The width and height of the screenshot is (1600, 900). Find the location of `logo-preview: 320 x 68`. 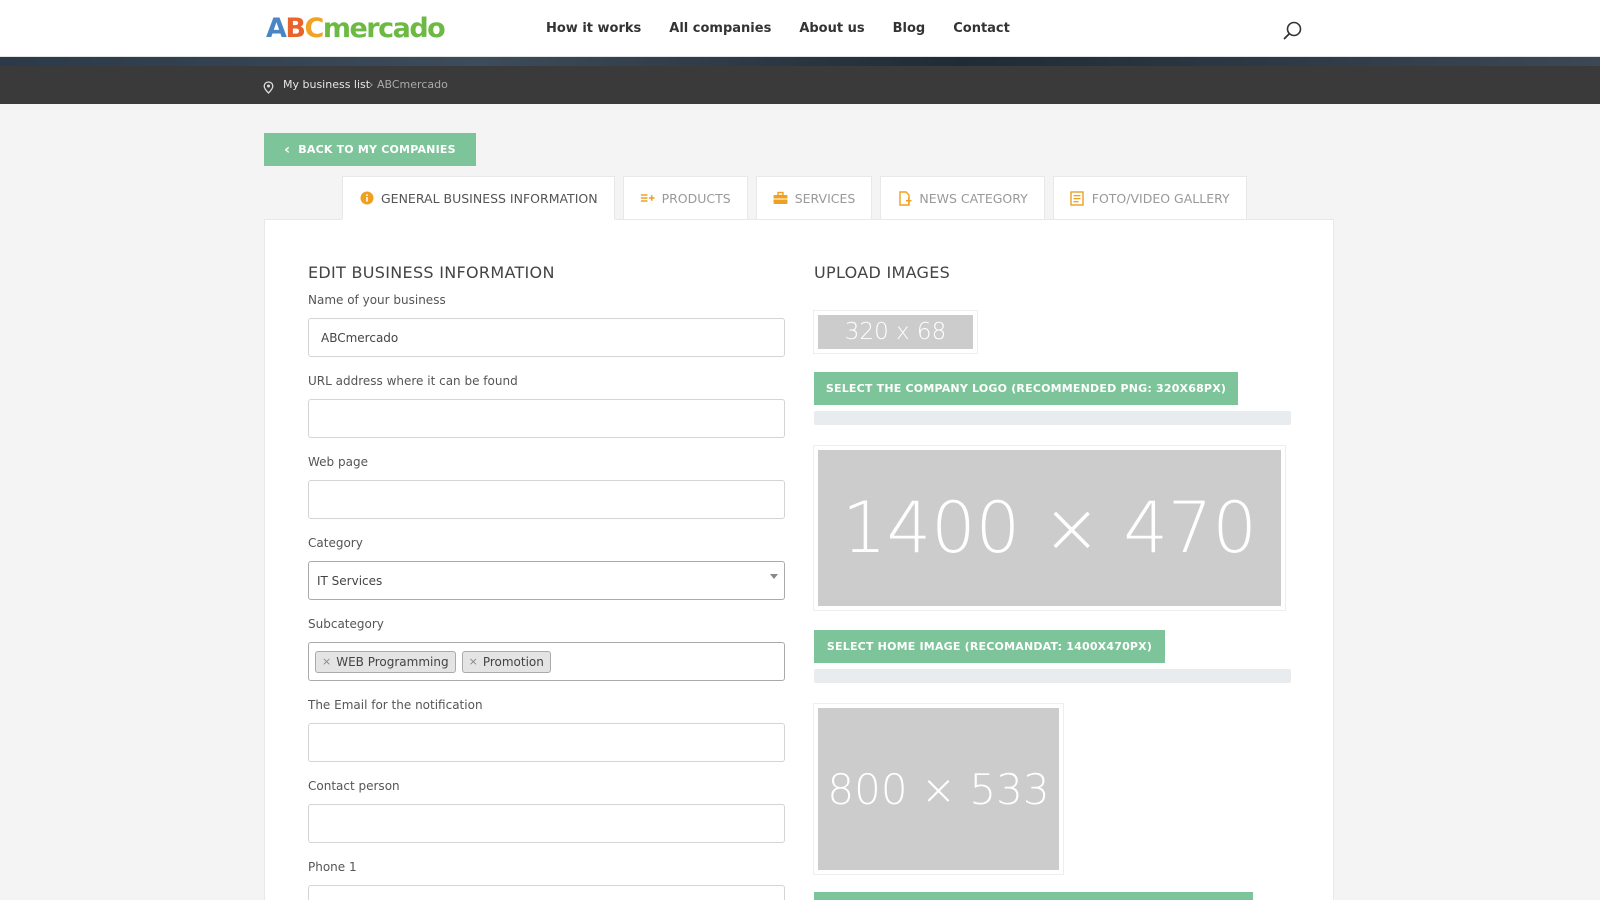

logo-preview: 320 x 68 is located at coordinates (895, 332).